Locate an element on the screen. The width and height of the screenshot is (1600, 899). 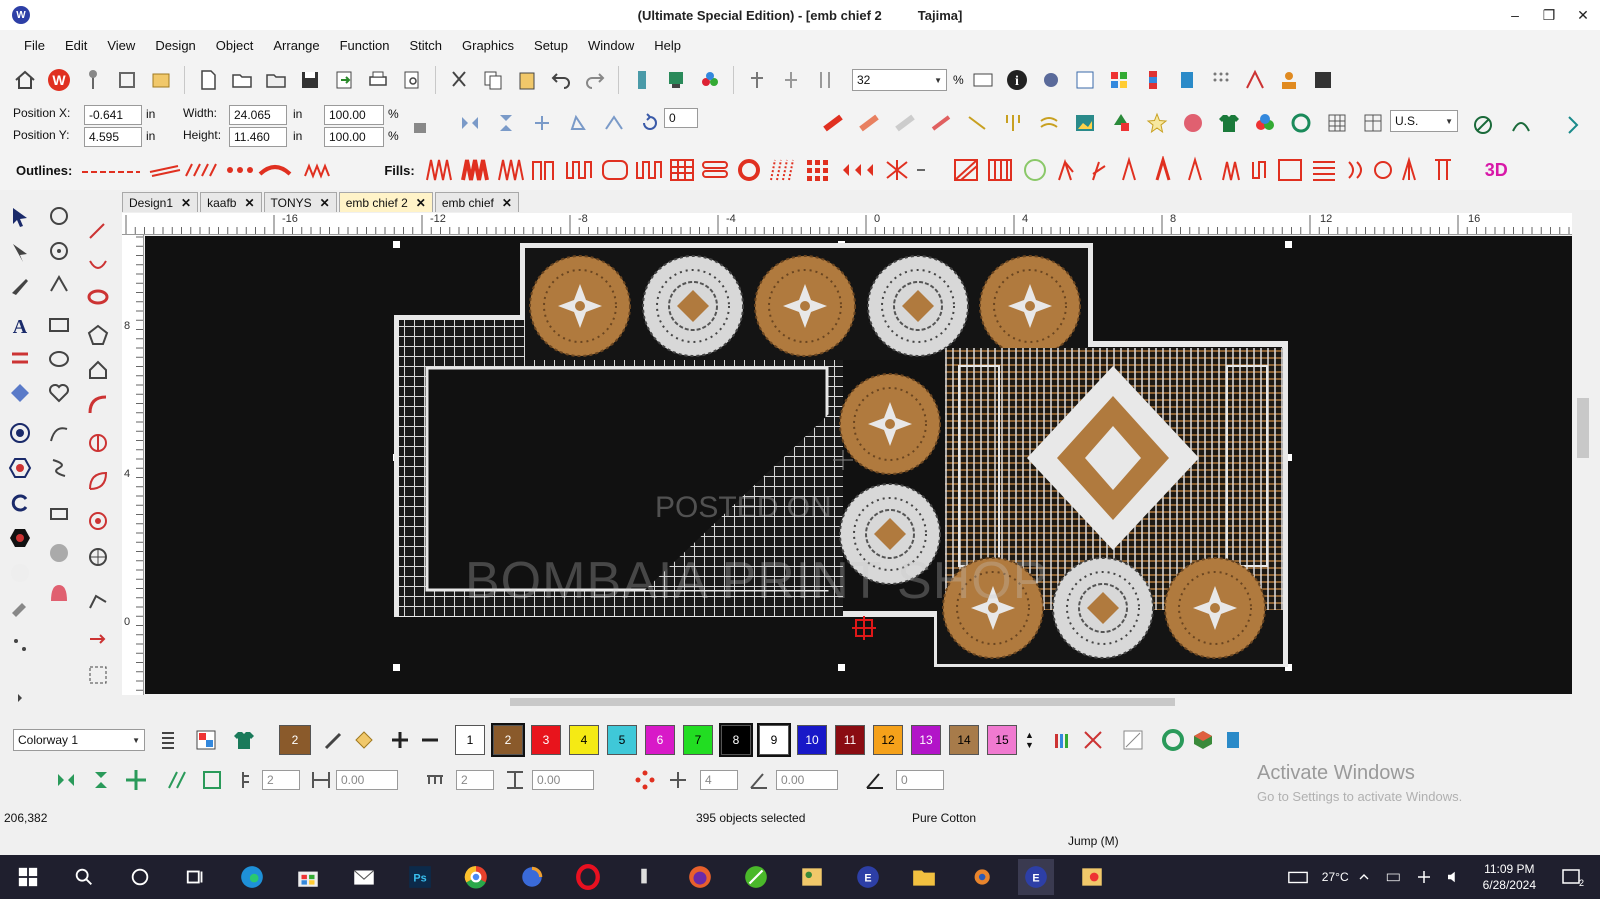
info-icon: i is located at coordinates (1017, 80).